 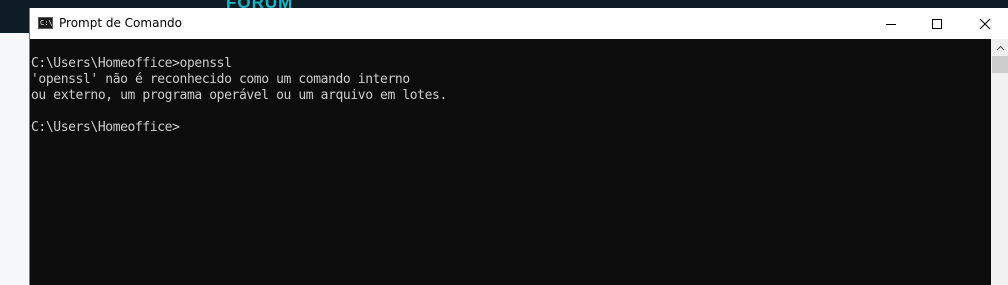 I want to click on maximize-button, so click(x=937, y=23).